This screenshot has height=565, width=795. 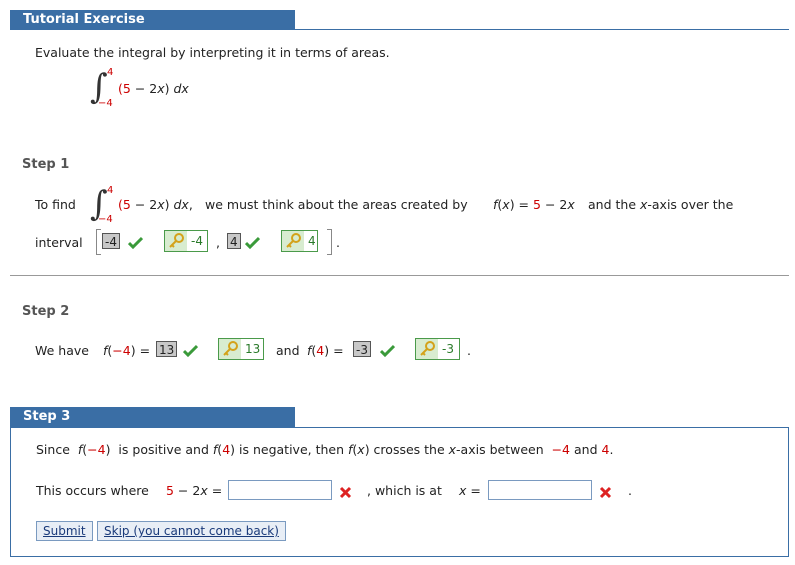 I want to click on step1-period: ., so click(x=338, y=242).